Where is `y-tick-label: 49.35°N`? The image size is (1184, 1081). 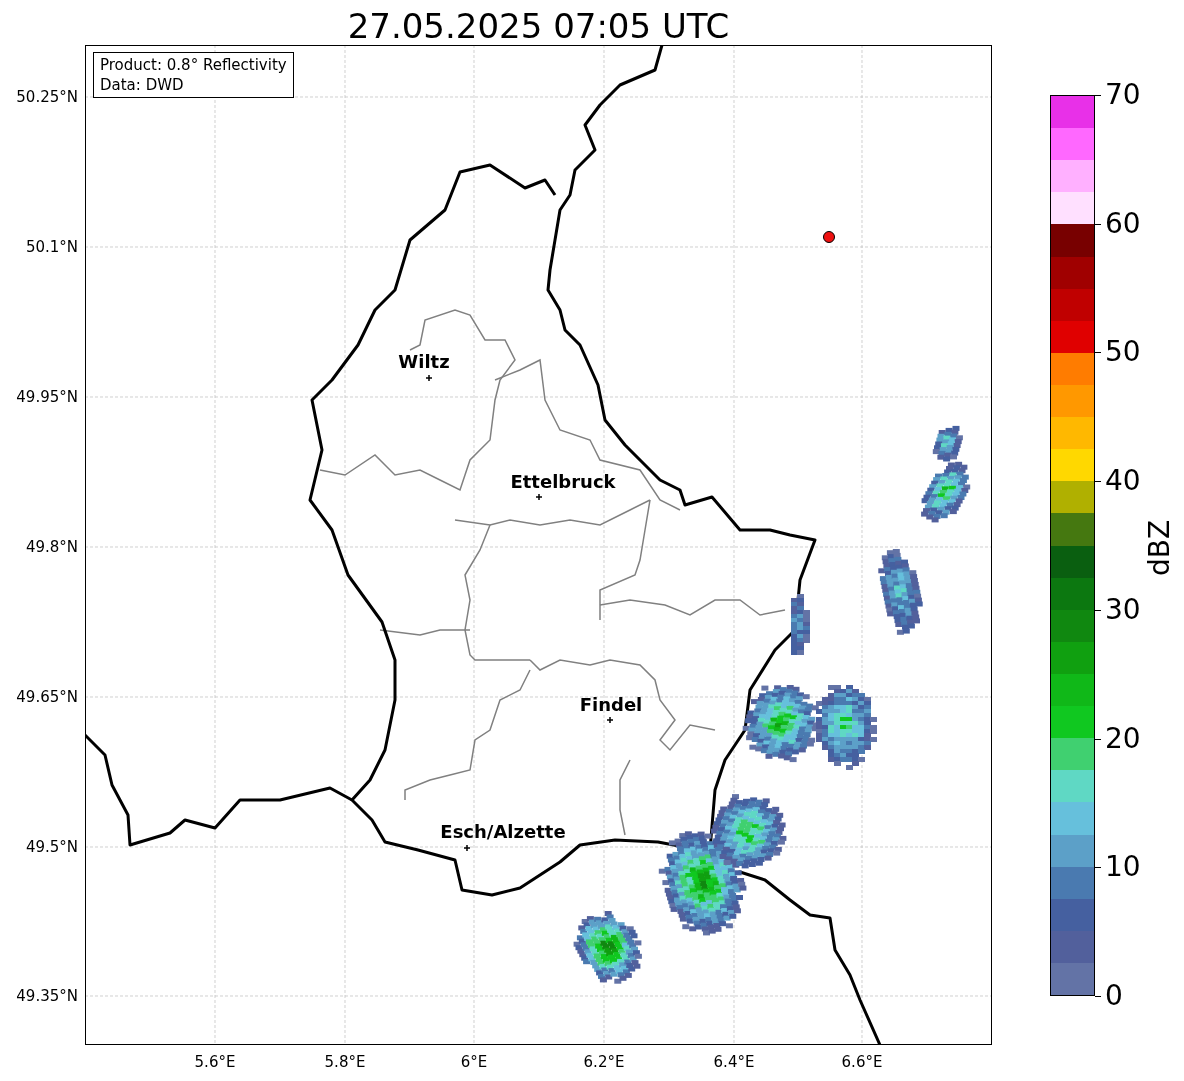
y-tick-label: 49.35°N is located at coordinates (47, 996).